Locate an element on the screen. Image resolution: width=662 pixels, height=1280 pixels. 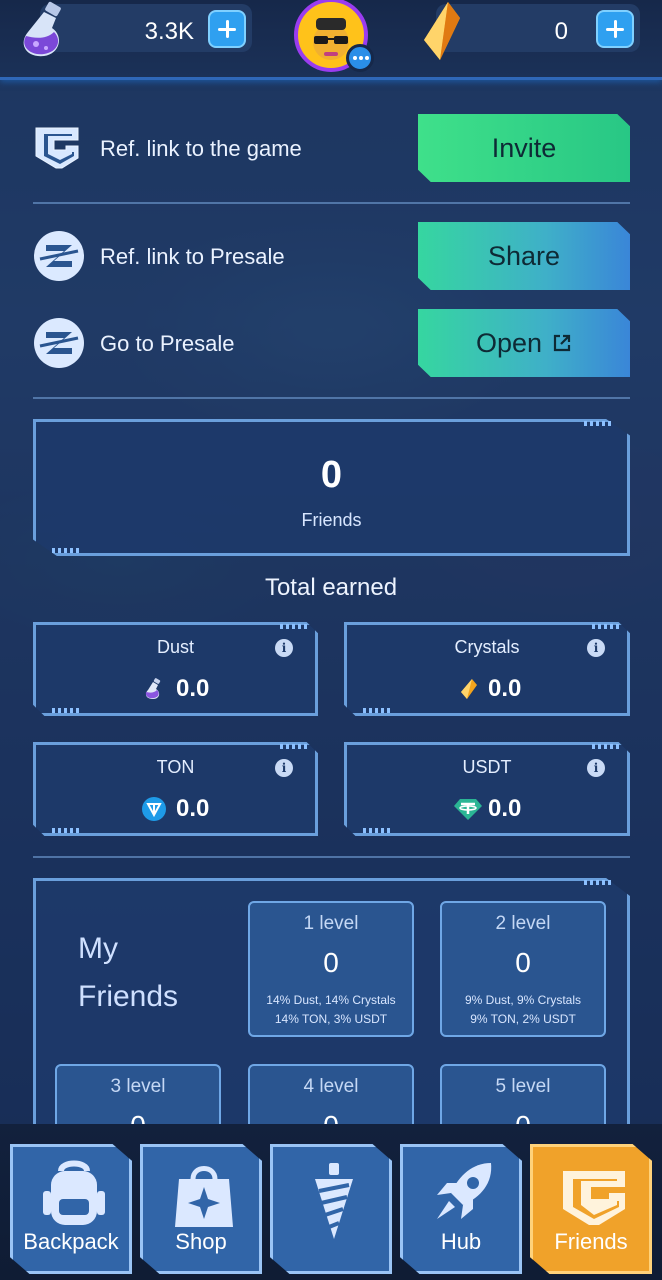
earned-ton-name: TON is located at coordinates (175, 767).